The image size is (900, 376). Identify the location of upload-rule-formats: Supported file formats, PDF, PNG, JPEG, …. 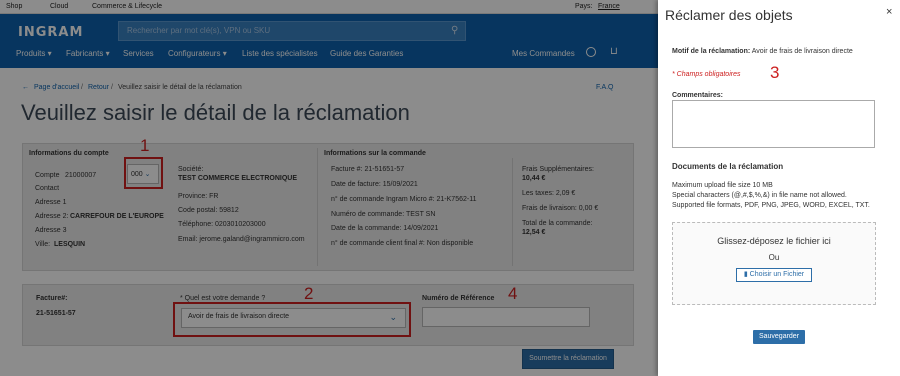
(771, 205).